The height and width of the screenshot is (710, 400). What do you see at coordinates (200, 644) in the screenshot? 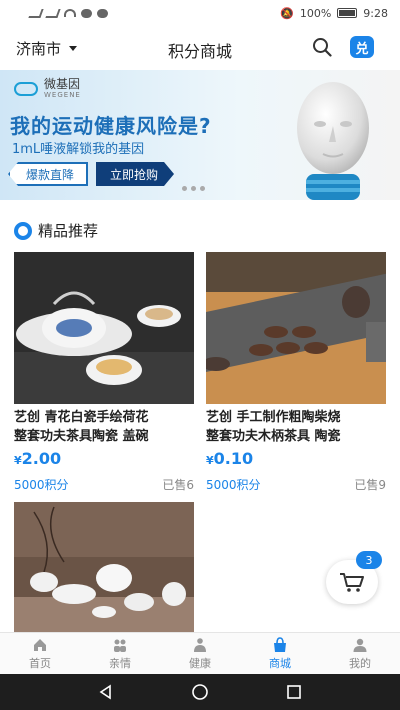
I see `health-icon` at bounding box center [200, 644].